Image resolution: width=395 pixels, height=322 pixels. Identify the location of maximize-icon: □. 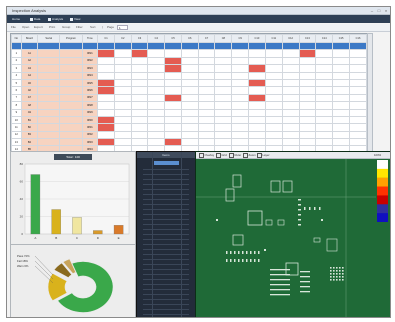
(379, 10).